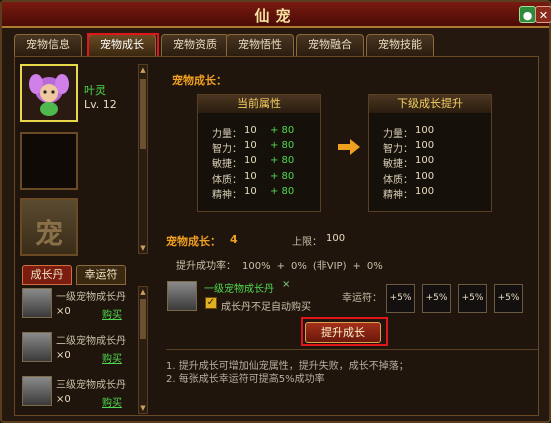 This screenshot has width=551, height=423. What do you see at coordinates (100, 104) in the screenshot?
I see `pet-level: Lv. 12` at bounding box center [100, 104].